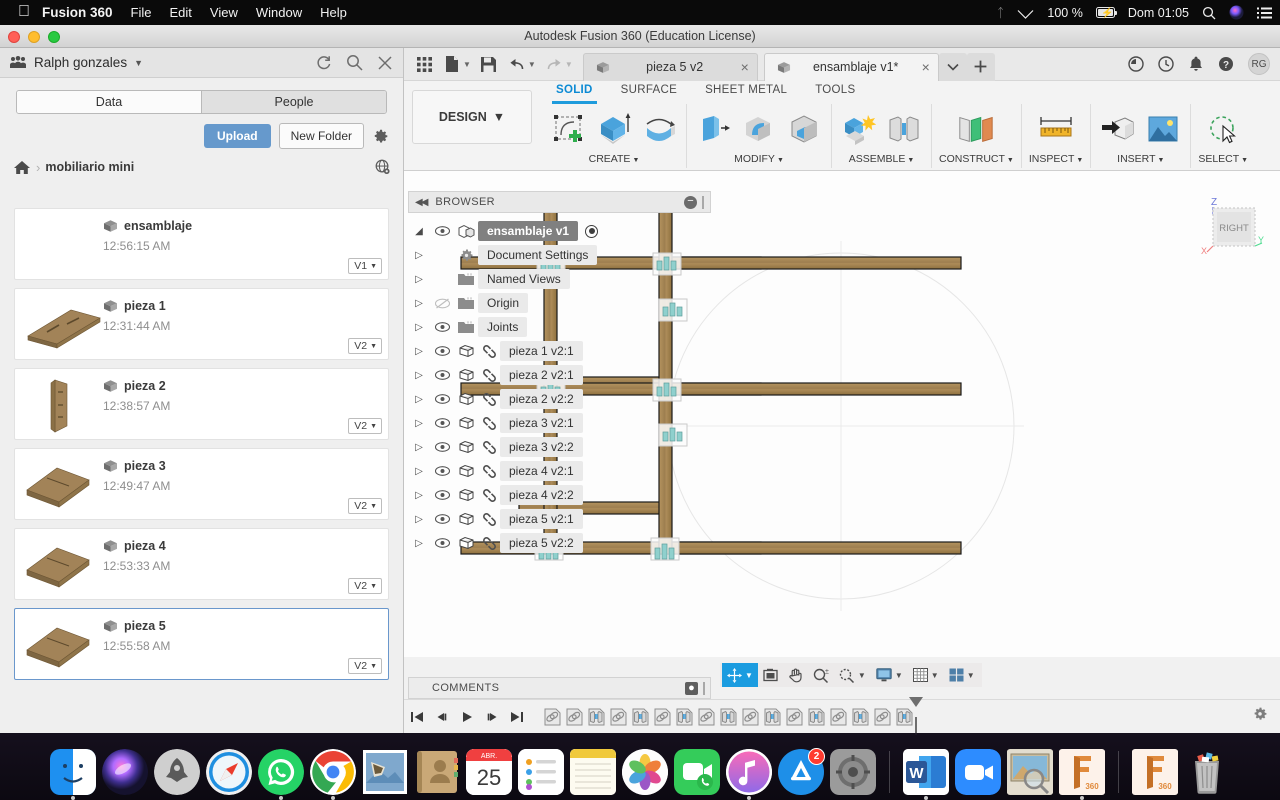  Describe the element at coordinates (1158, 13) in the screenshot. I see `menu-bar-clock: Dom 01:05` at that location.